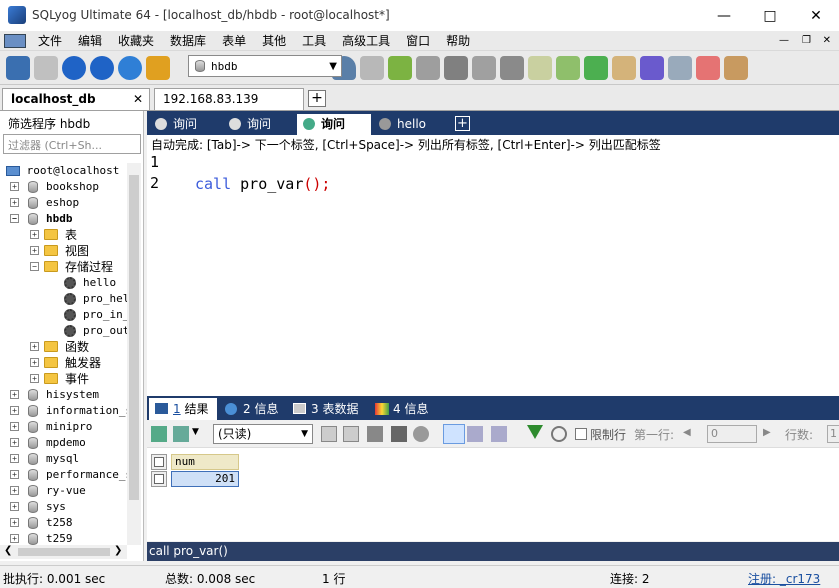 The width and height of the screenshot is (839, 588). Describe the element at coordinates (418, 41) in the screenshot. I see `menu-window: 窗口` at that location.